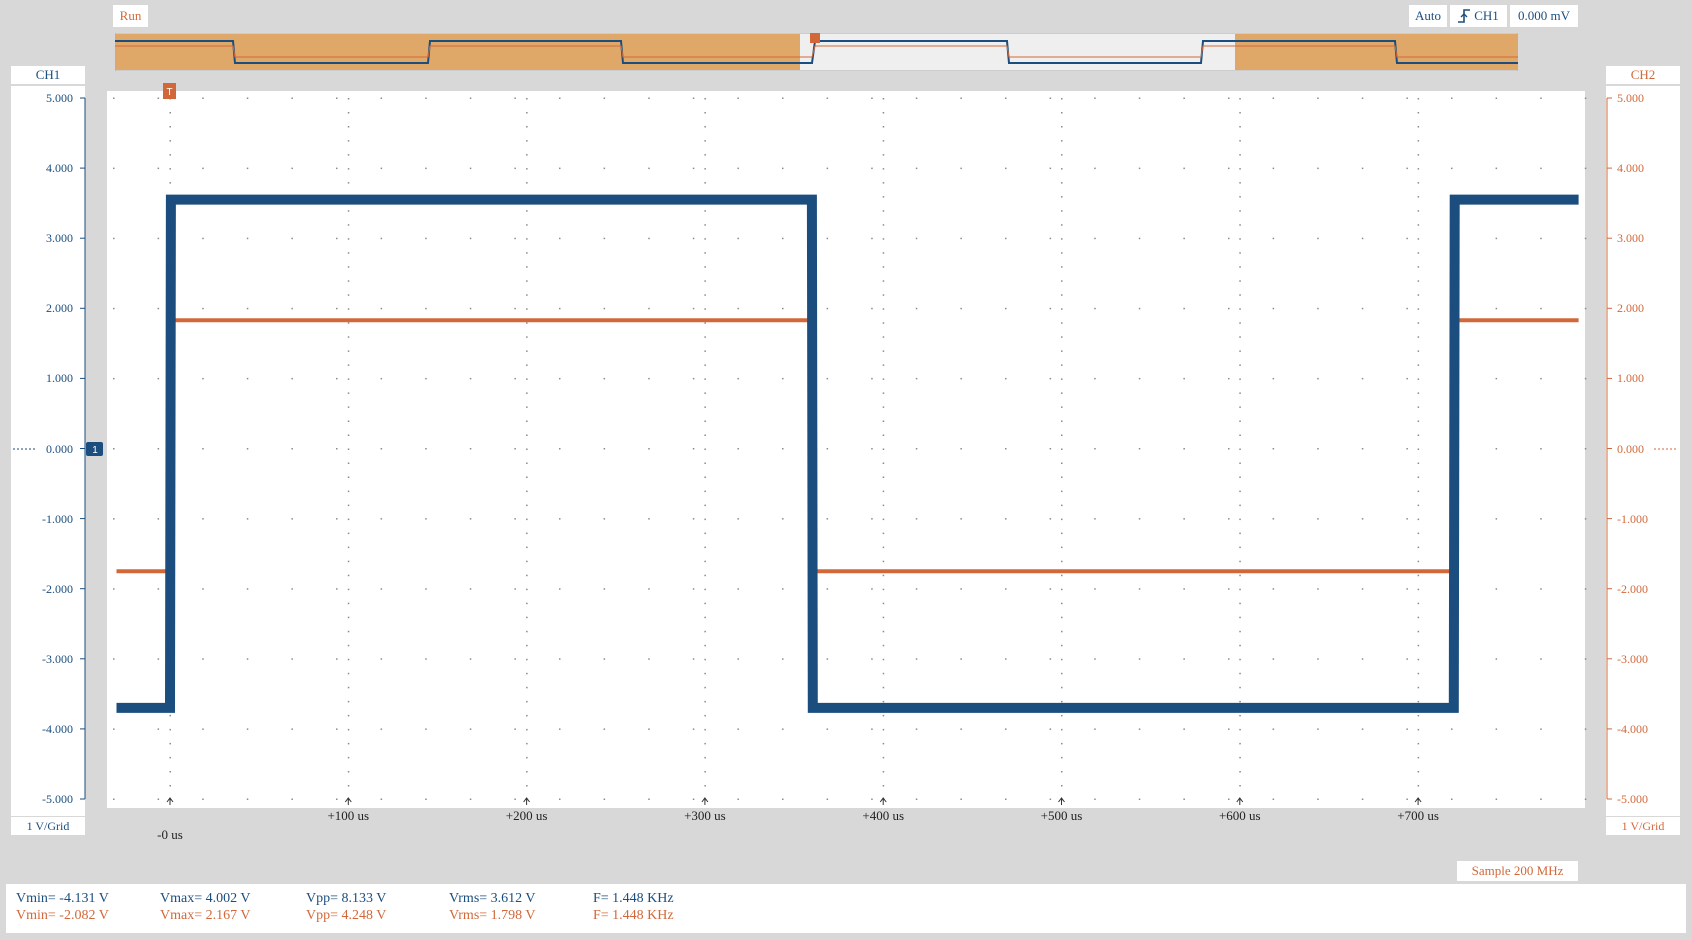  What do you see at coordinates (1630, 98) in the screenshot?
I see `ch2-y-tick-label: 5.000` at bounding box center [1630, 98].